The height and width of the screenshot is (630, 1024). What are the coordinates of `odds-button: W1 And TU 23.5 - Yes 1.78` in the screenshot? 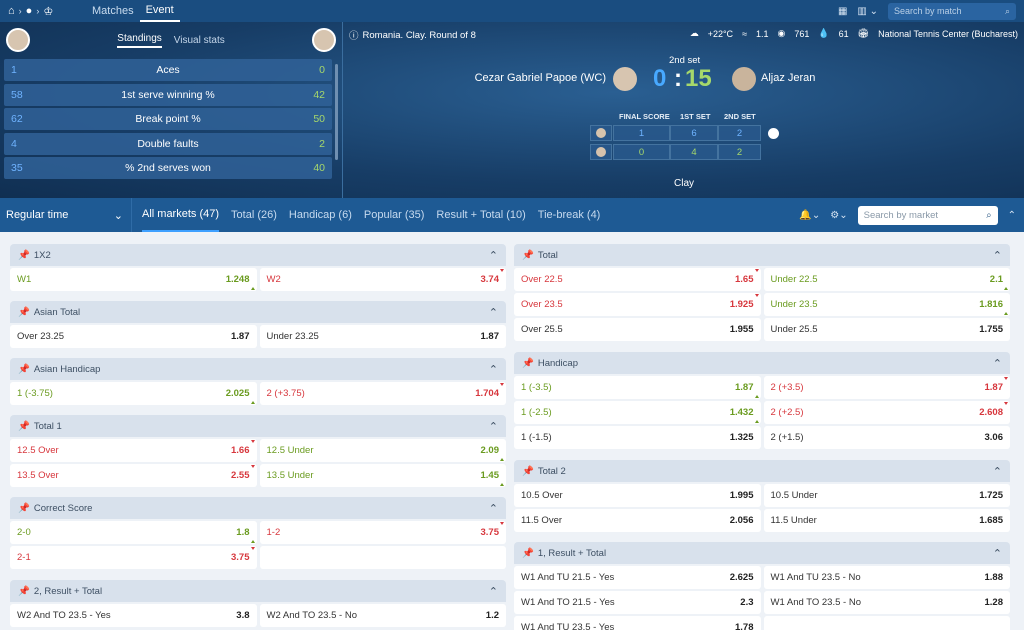 It's located at (637, 623).